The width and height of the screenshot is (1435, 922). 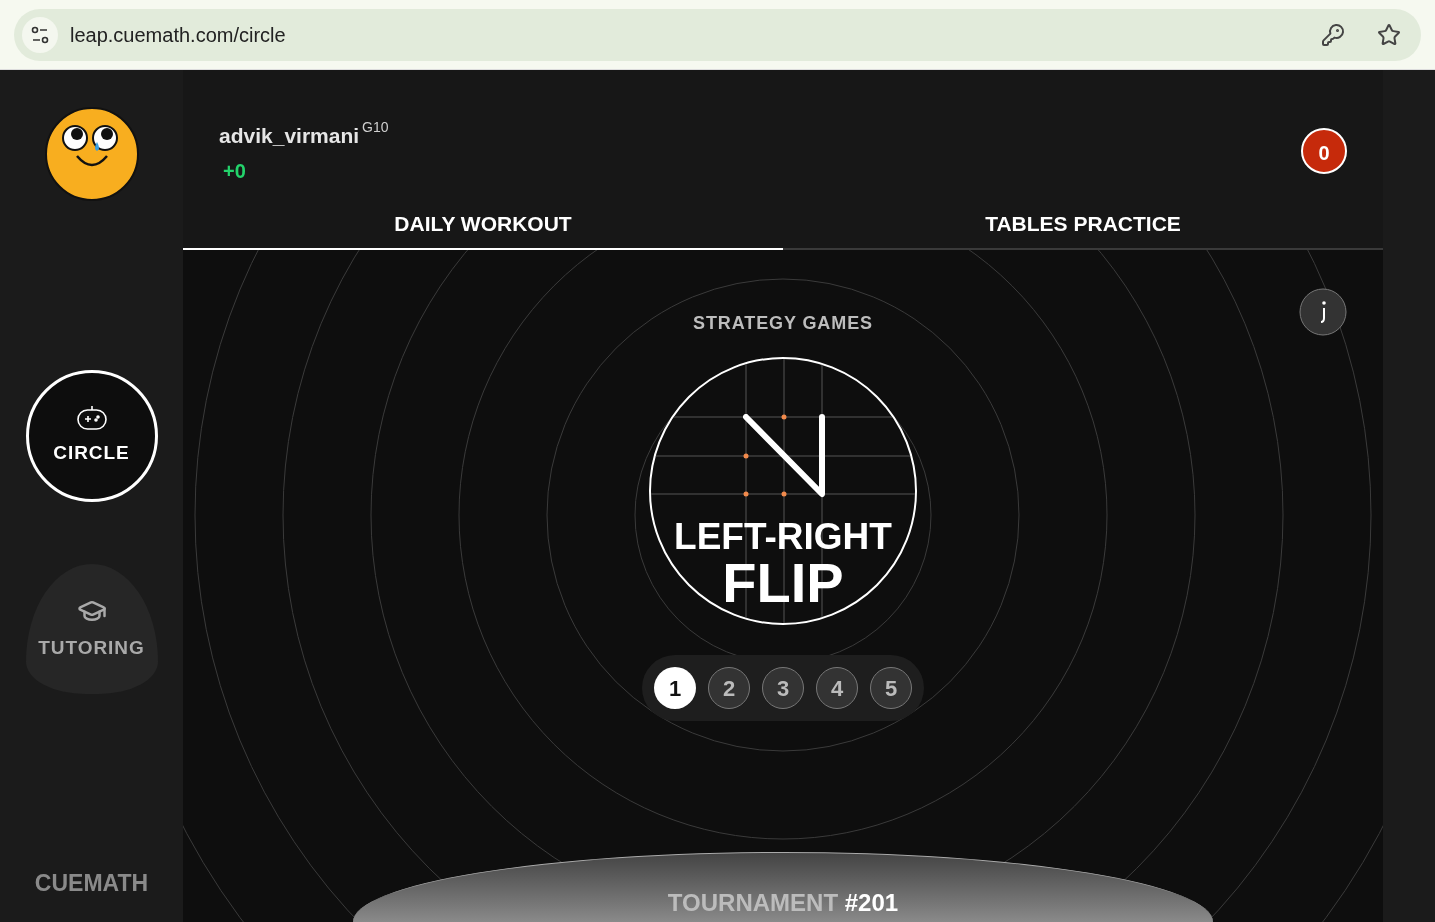 What do you see at coordinates (91, 629) in the screenshot?
I see `sidebar-nav-item: TUTORING` at bounding box center [91, 629].